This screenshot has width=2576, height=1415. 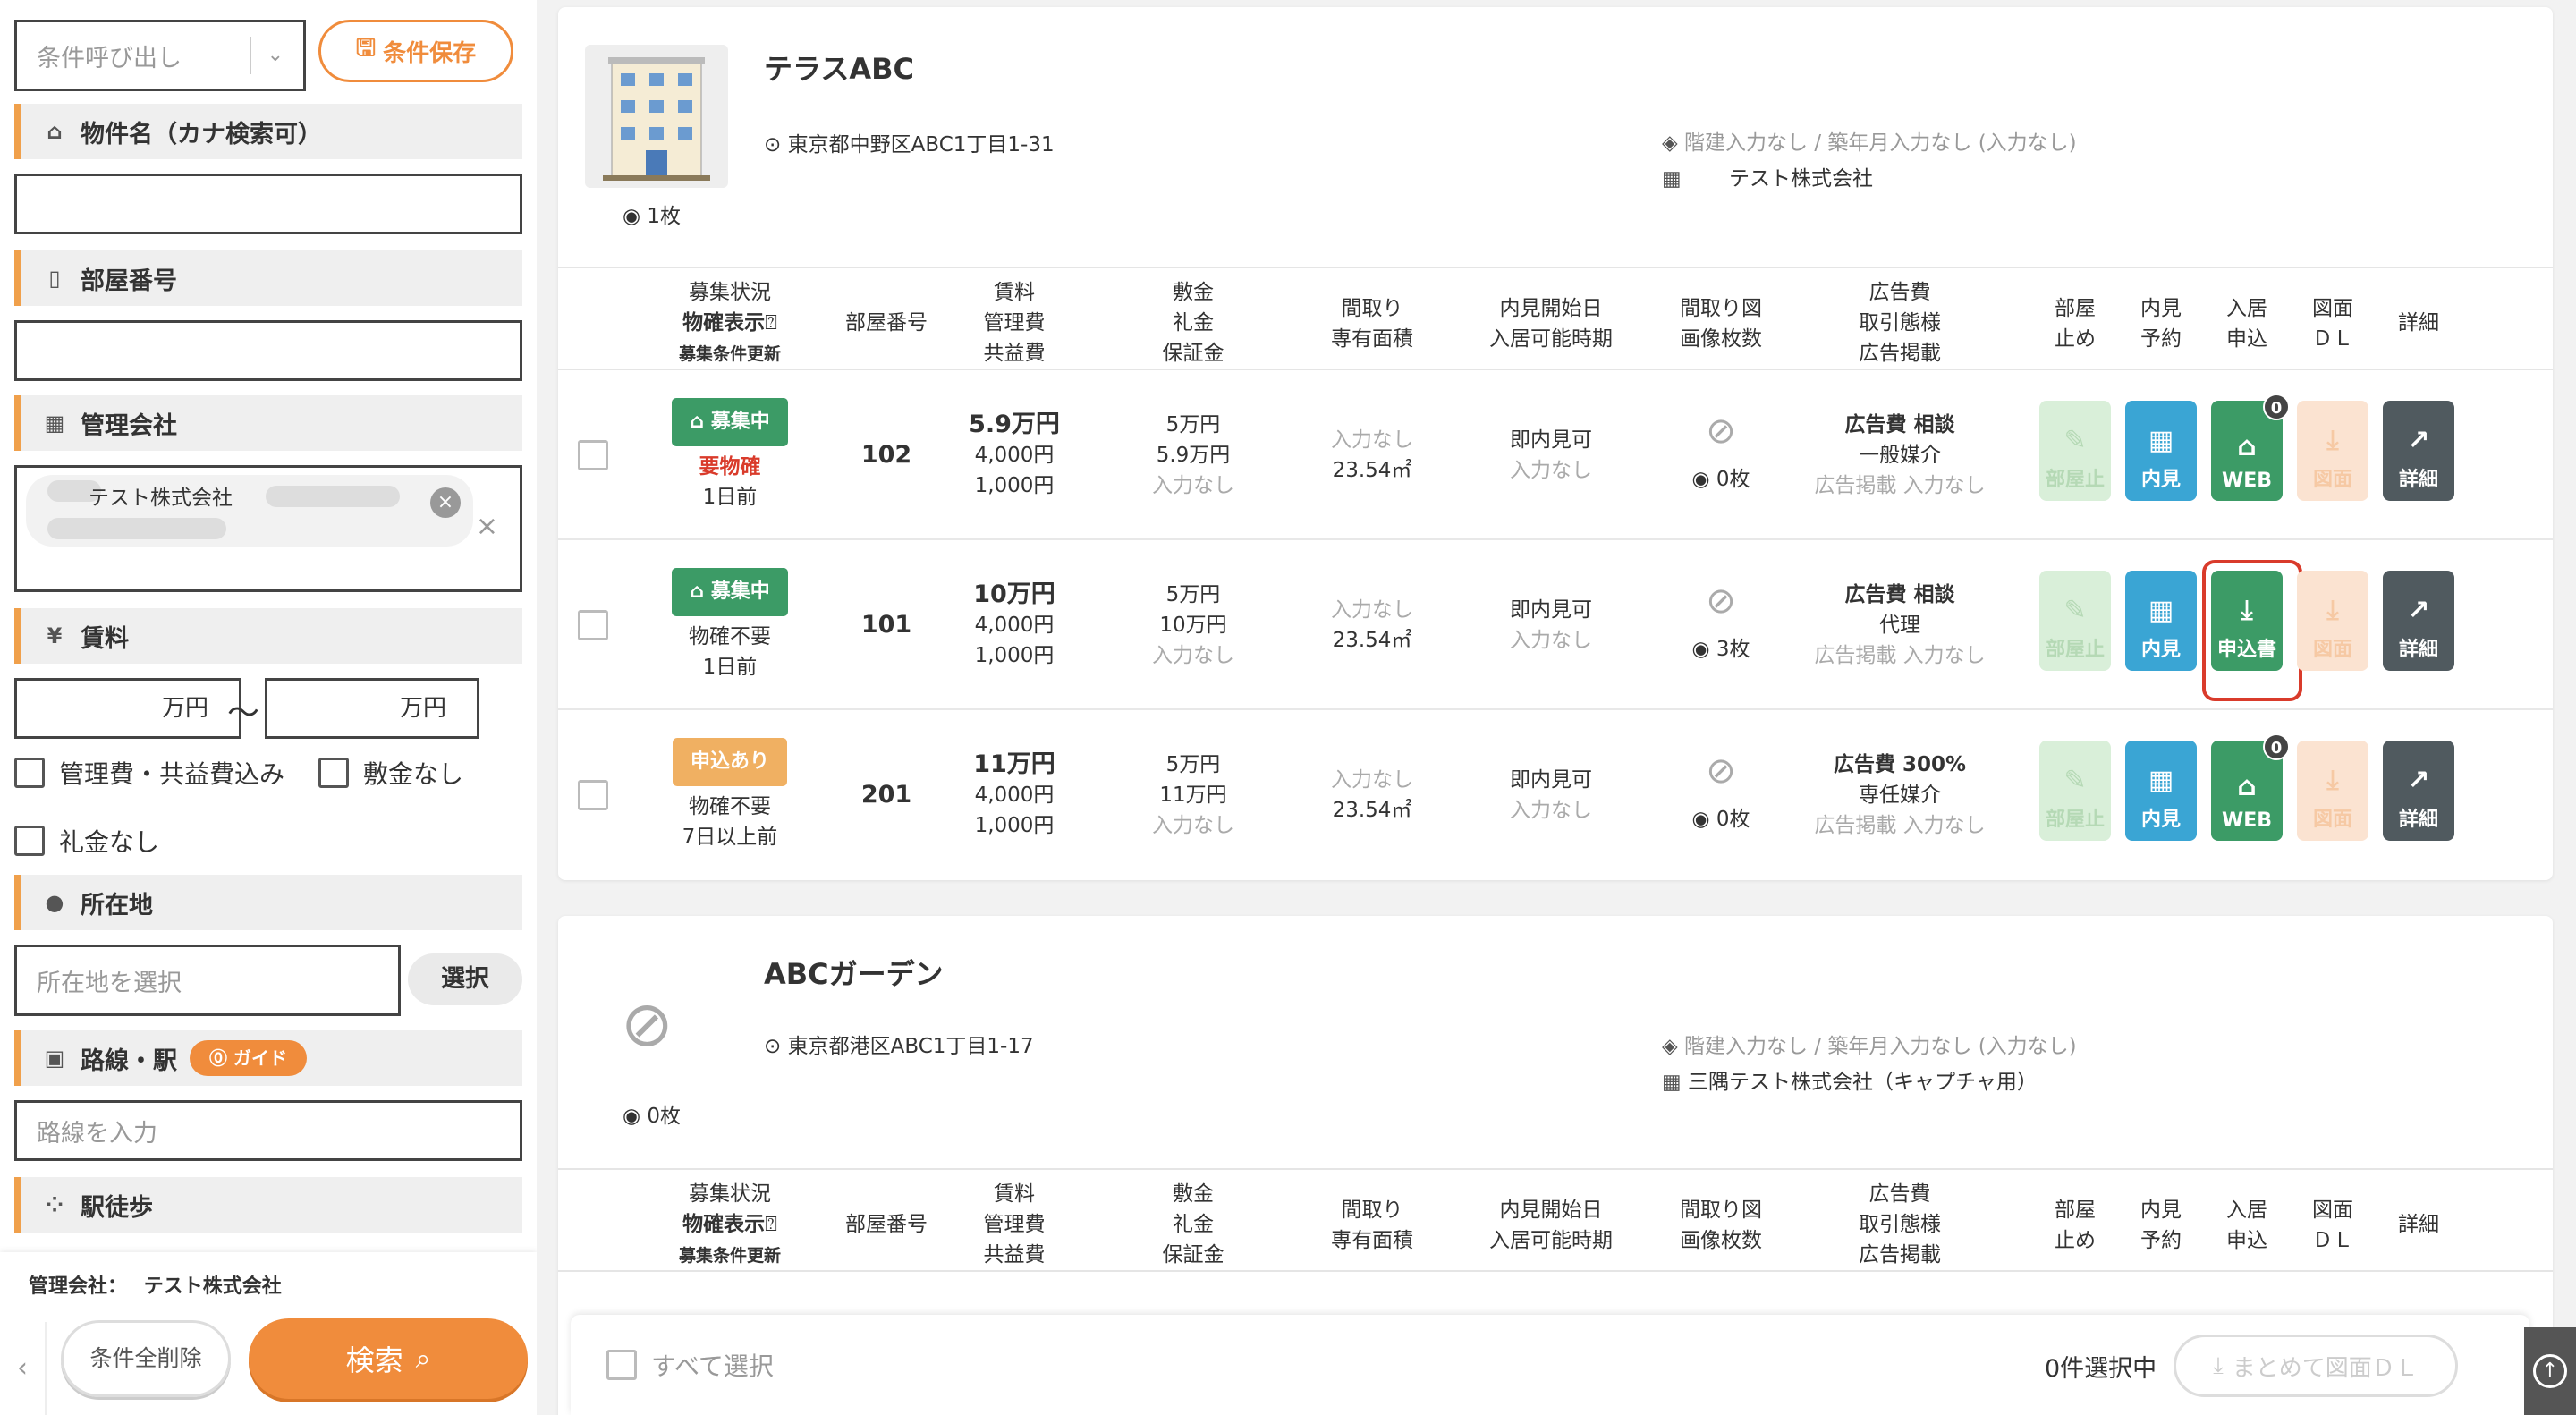 What do you see at coordinates (55, 132) in the screenshot?
I see `home-icon: ⌂` at bounding box center [55, 132].